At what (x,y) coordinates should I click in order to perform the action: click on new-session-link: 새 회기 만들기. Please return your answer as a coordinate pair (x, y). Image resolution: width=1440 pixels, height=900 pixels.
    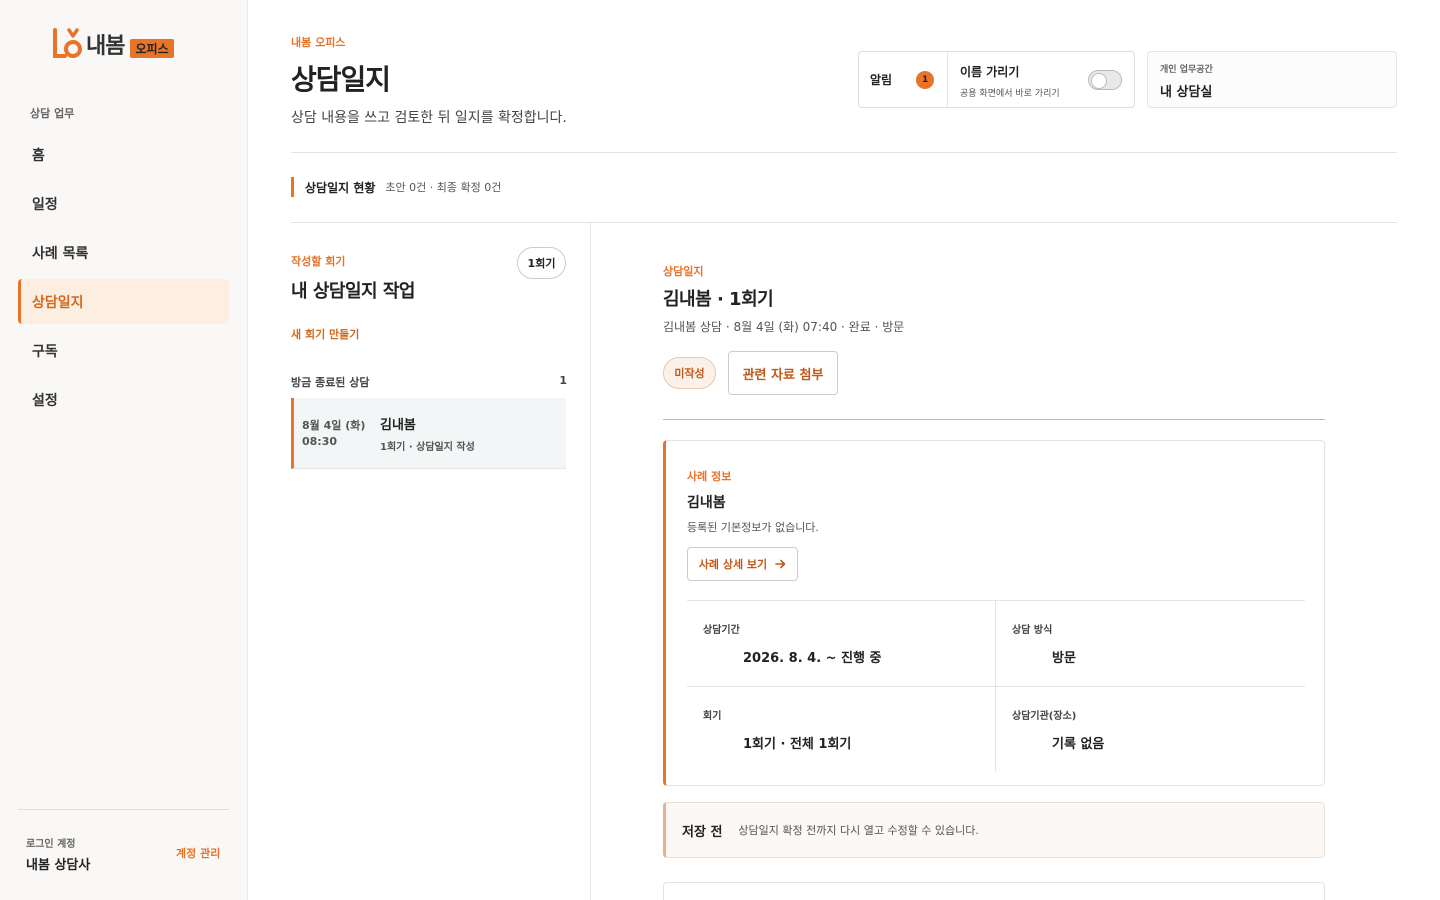
    Looking at the image, I should click on (325, 334).